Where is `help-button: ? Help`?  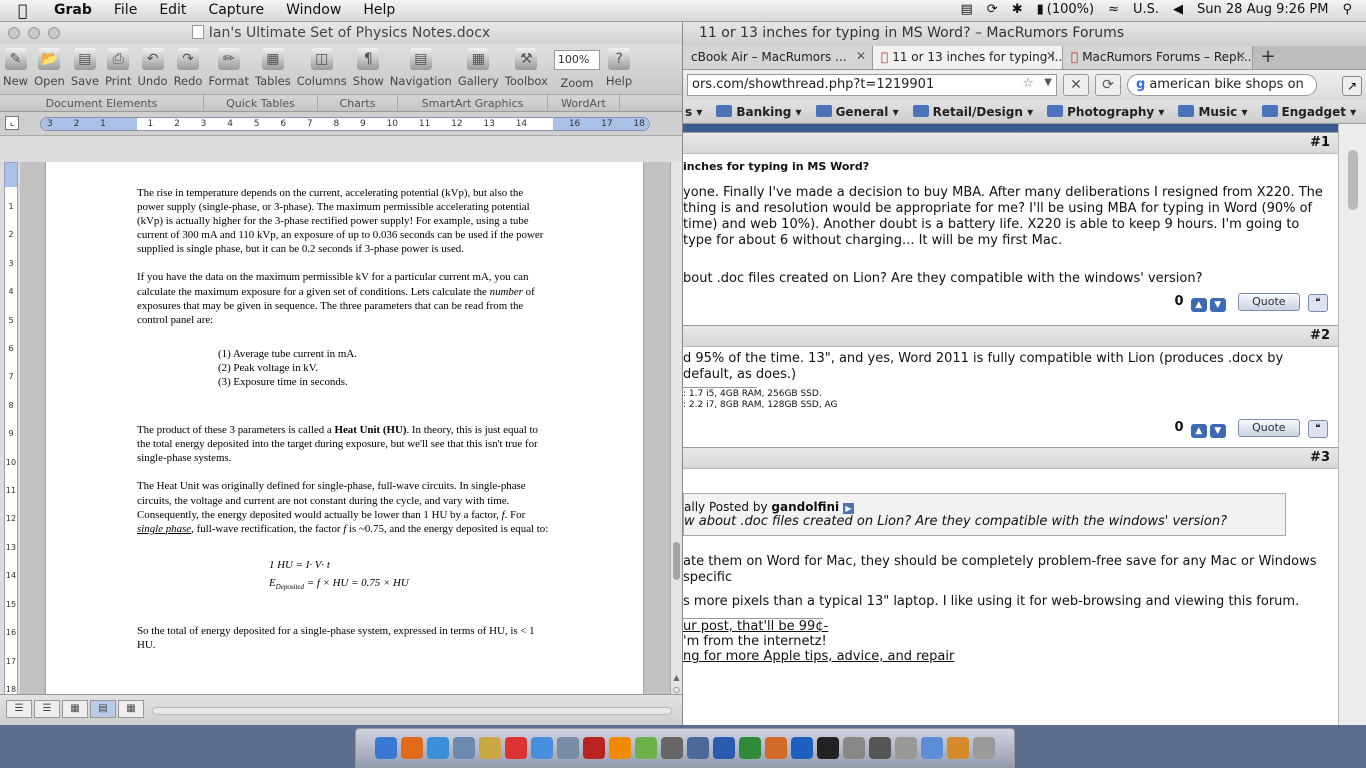
help-button: ? Help is located at coordinates (619, 71).